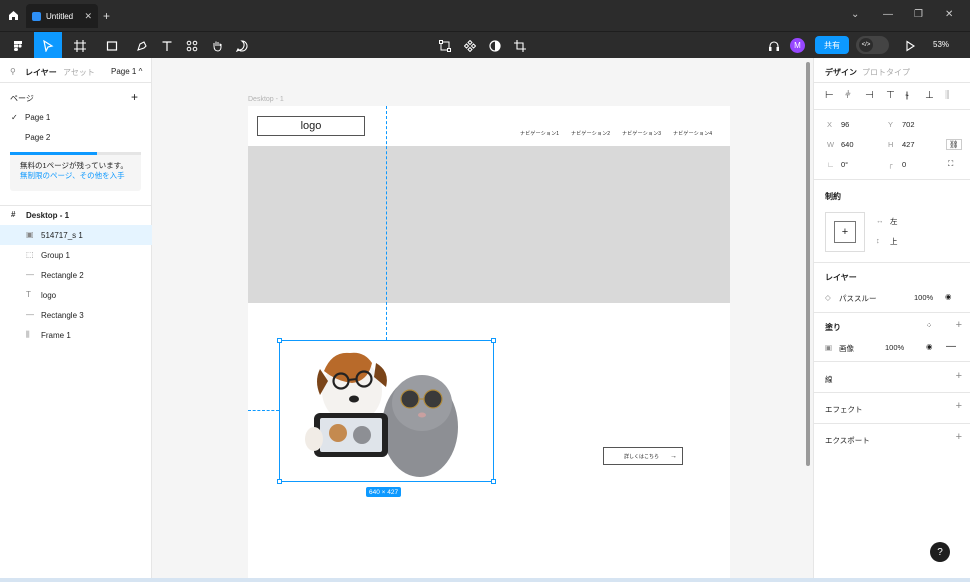  What do you see at coordinates (959, 406) in the screenshot?
I see `add-effect-button: +` at bounding box center [959, 406].